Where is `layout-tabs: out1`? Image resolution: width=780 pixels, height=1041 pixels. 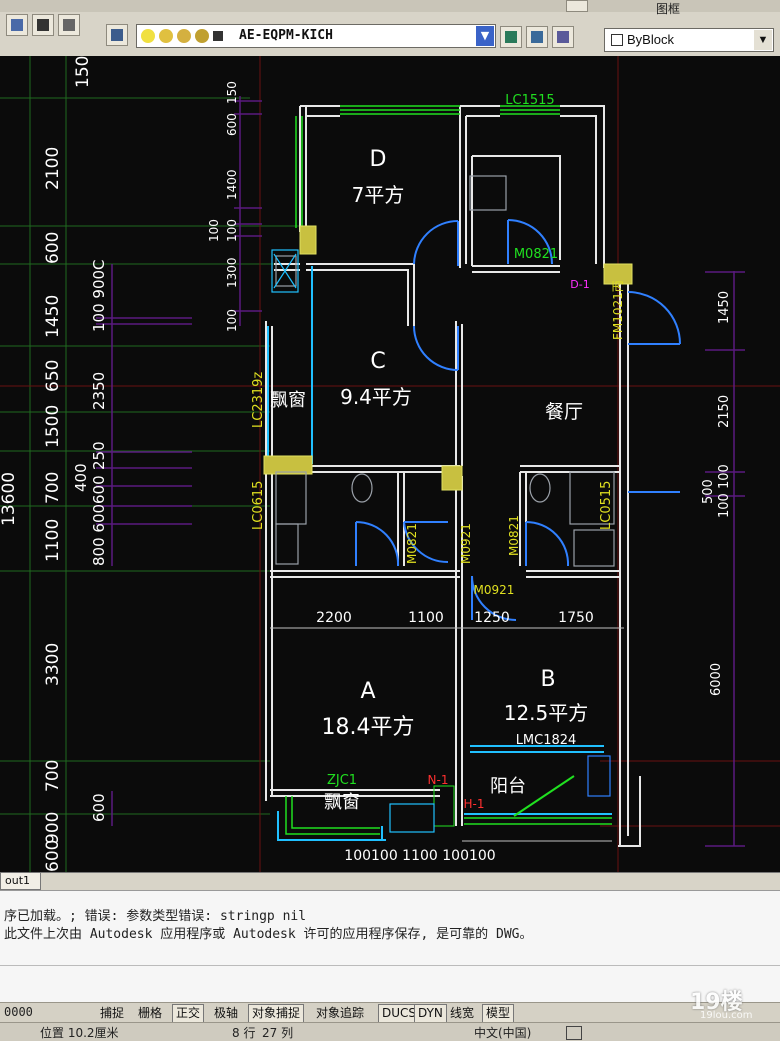
layout-tabs: out1 is located at coordinates (390, 881).